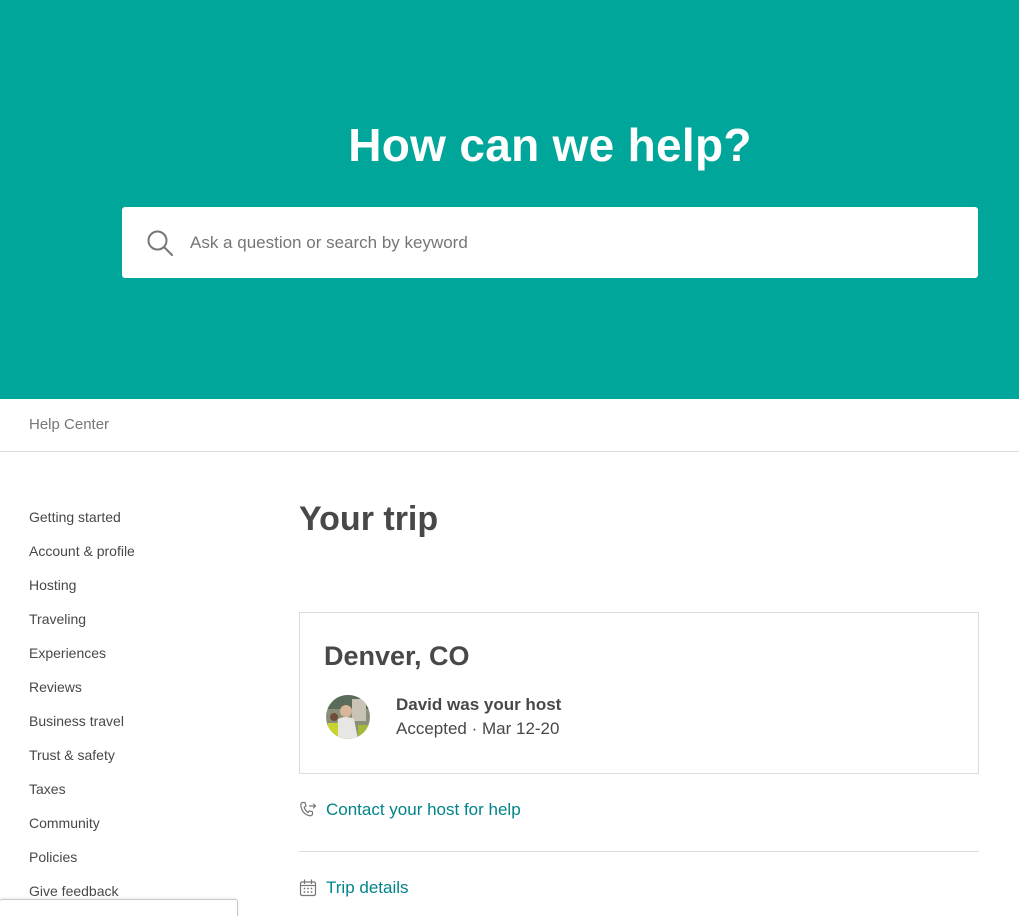  Describe the element at coordinates (139, 626) in the screenshot. I see `sidebar-item-traveling: Traveling` at that location.